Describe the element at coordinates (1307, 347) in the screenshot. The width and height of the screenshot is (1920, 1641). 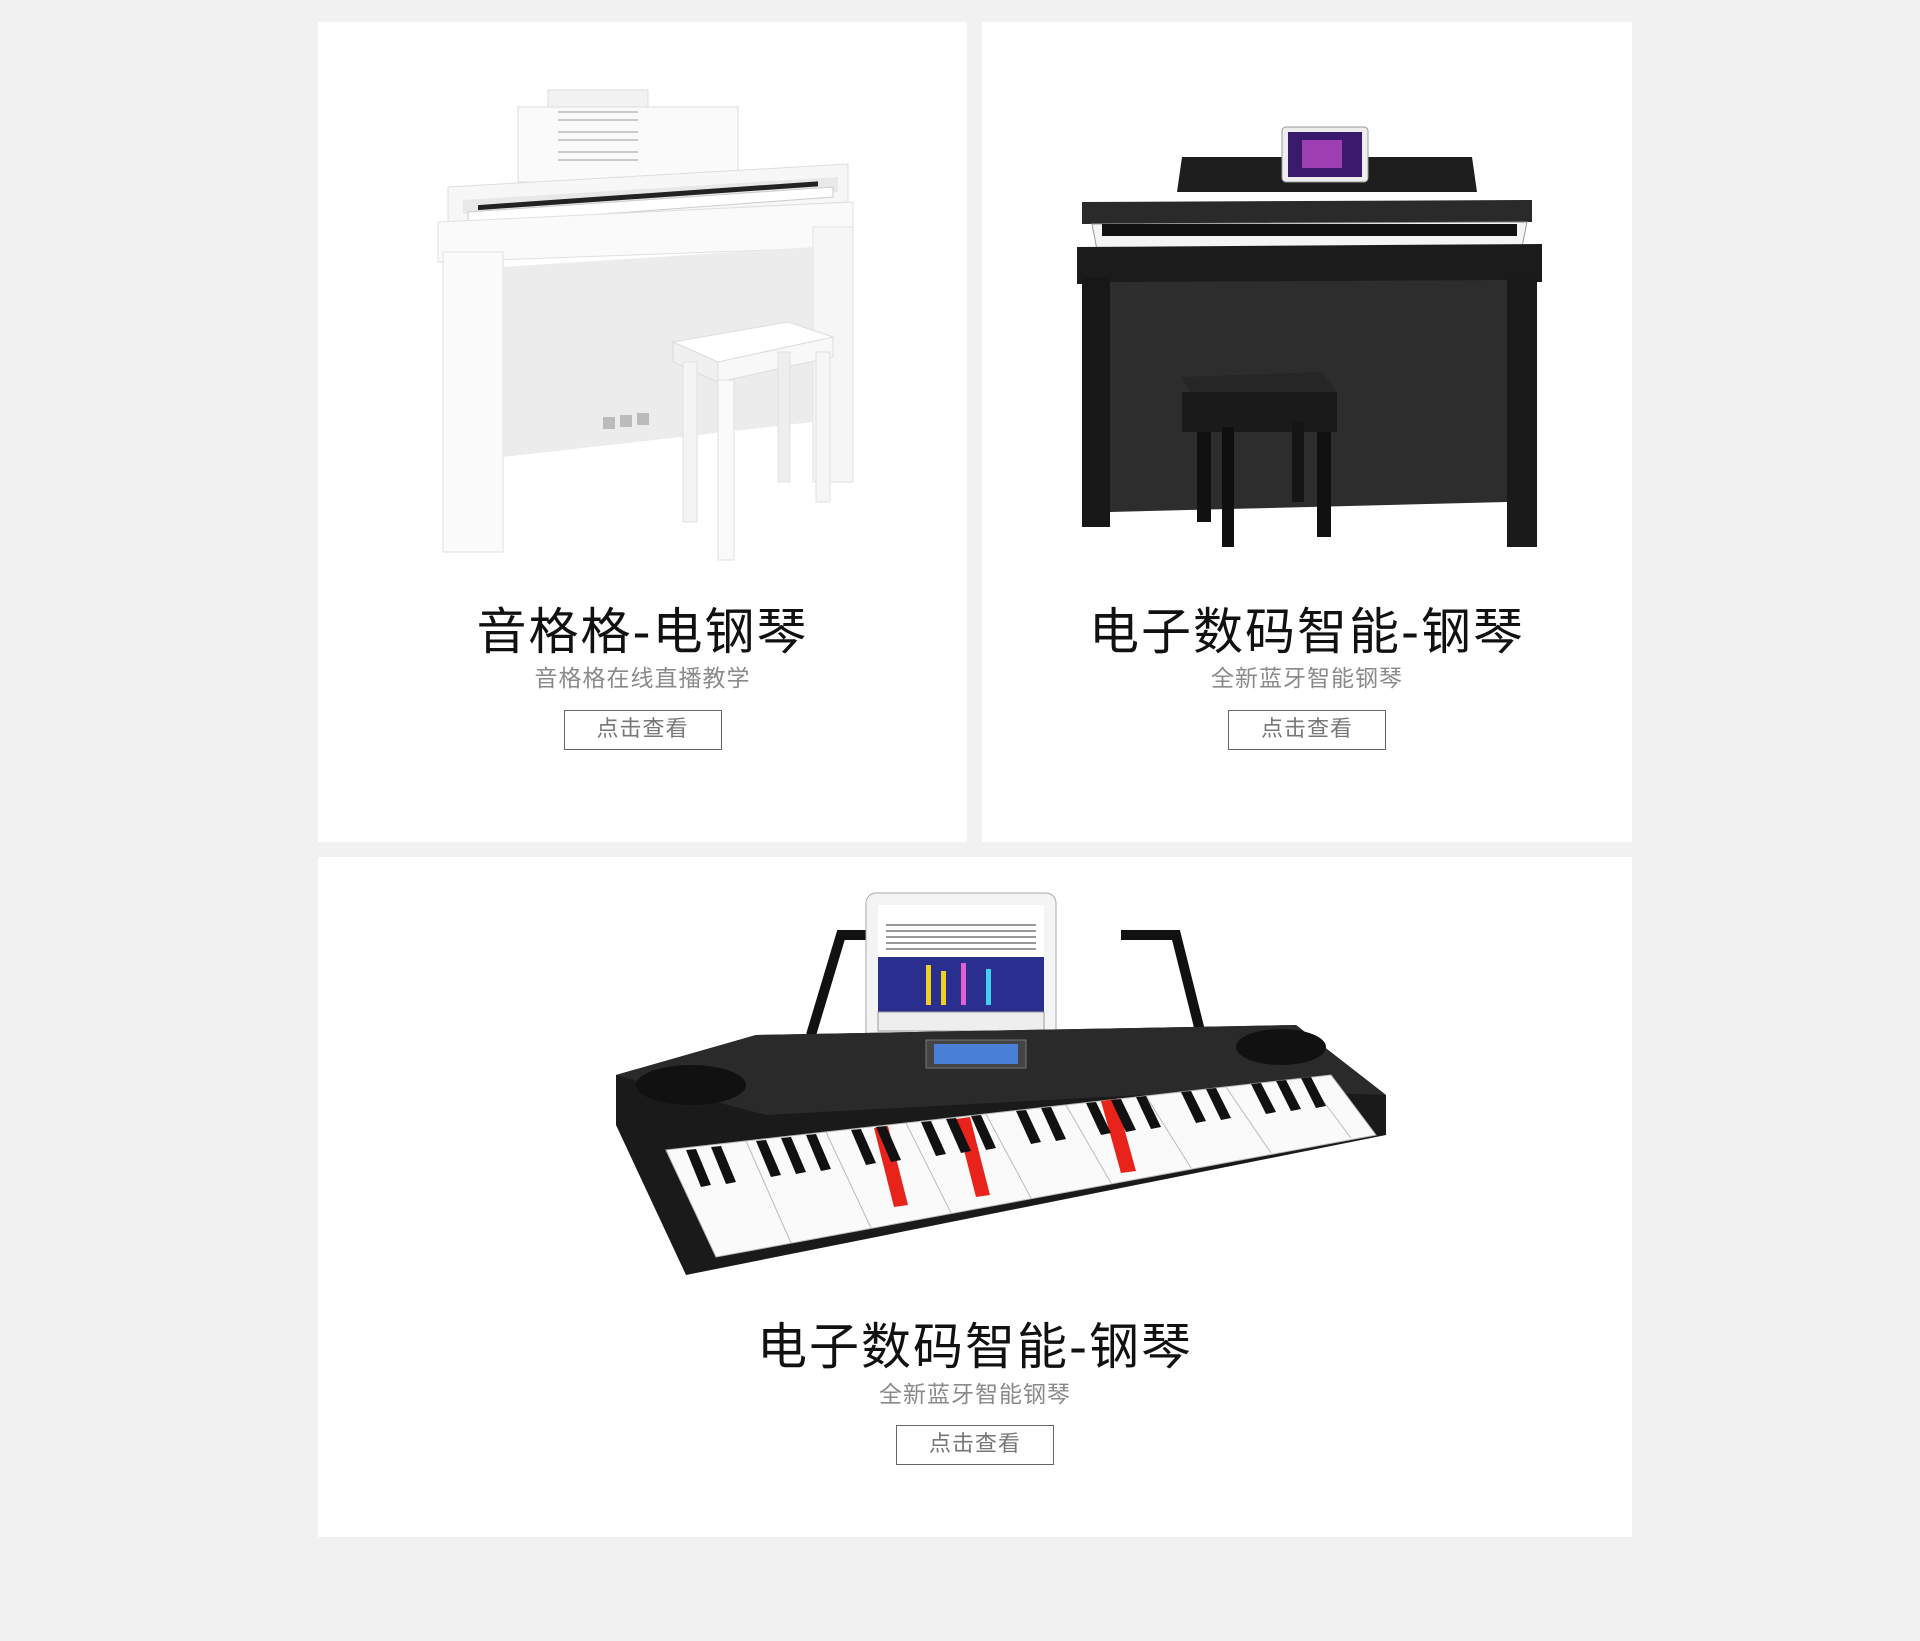
I see `black-digital-piano-image` at that location.